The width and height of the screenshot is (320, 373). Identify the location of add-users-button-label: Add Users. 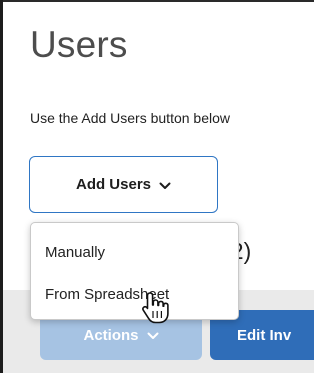
(113, 184).